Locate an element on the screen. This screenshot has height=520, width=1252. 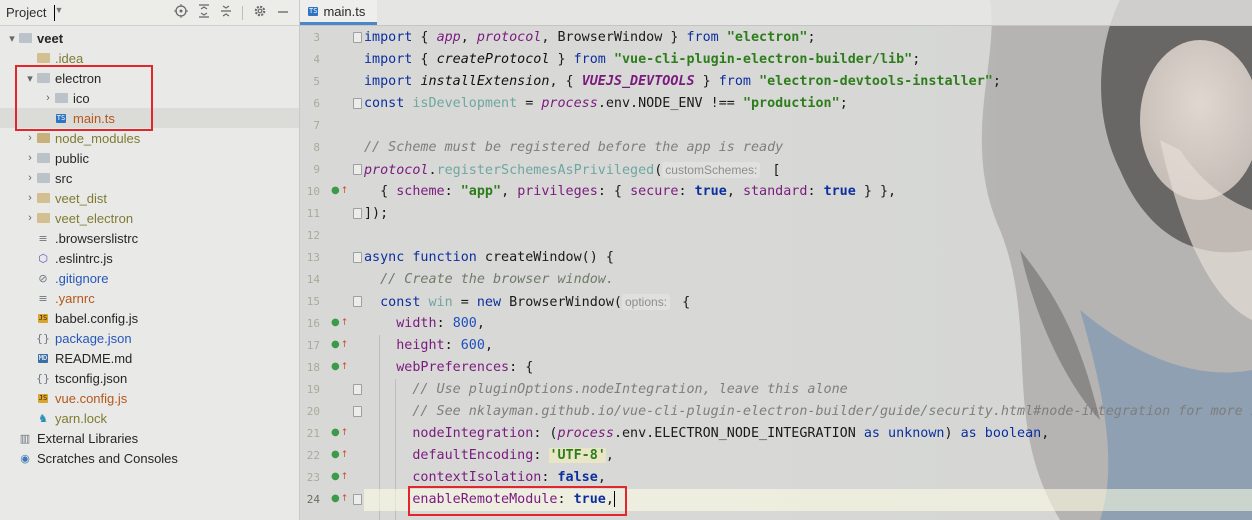
tree-item: ≡ .yarnrc is located at coordinates (149, 298).